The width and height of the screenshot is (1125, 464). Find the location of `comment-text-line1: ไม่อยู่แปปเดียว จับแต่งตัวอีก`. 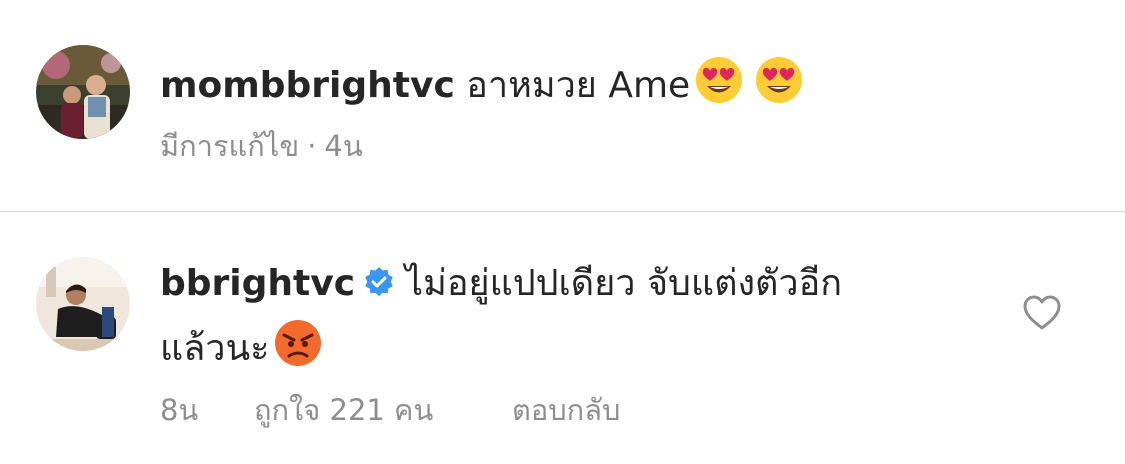

comment-text-line1: ไม่อยู่แปปเดียว จับแต่งตัวอีก is located at coordinates (624, 283).